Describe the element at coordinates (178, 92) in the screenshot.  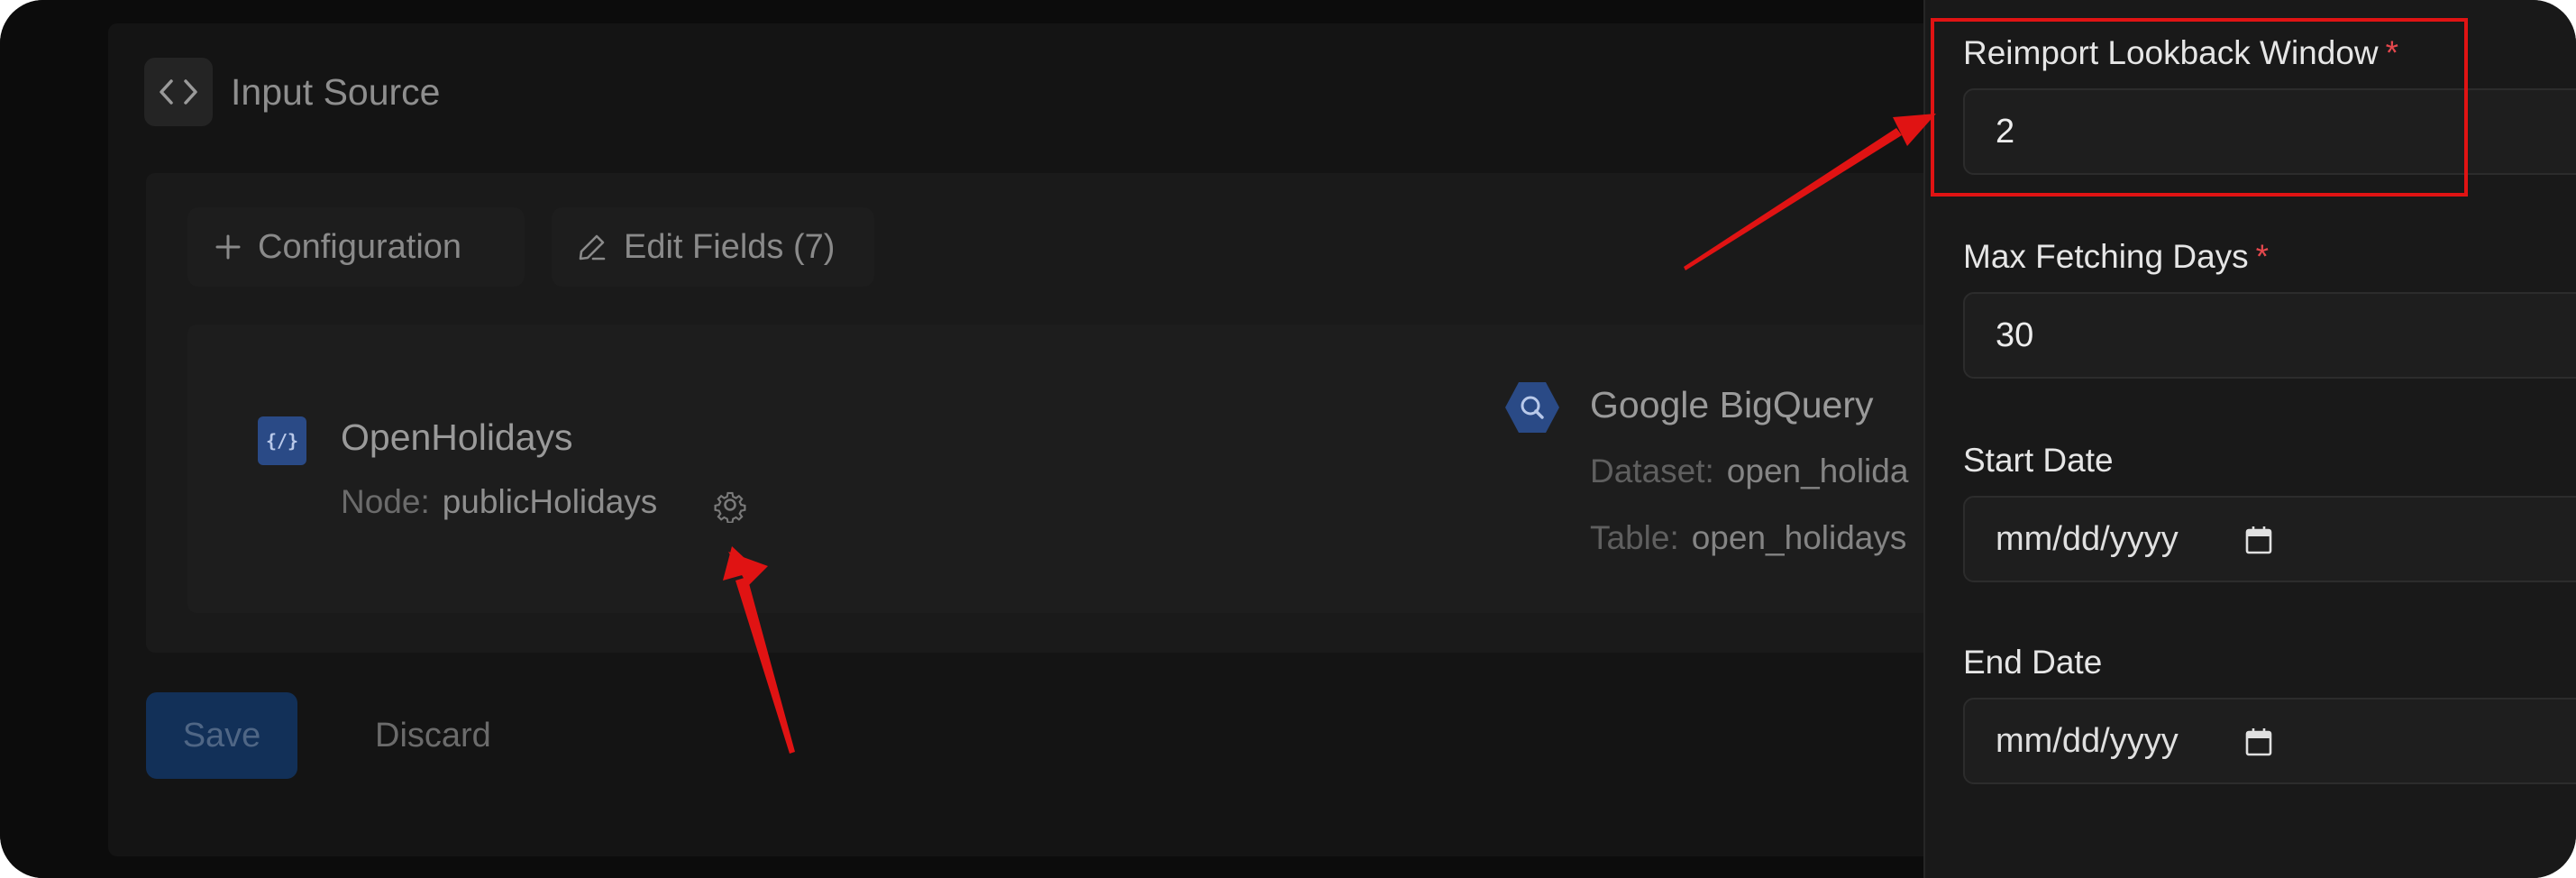
I see `code-brackets-icon` at that location.